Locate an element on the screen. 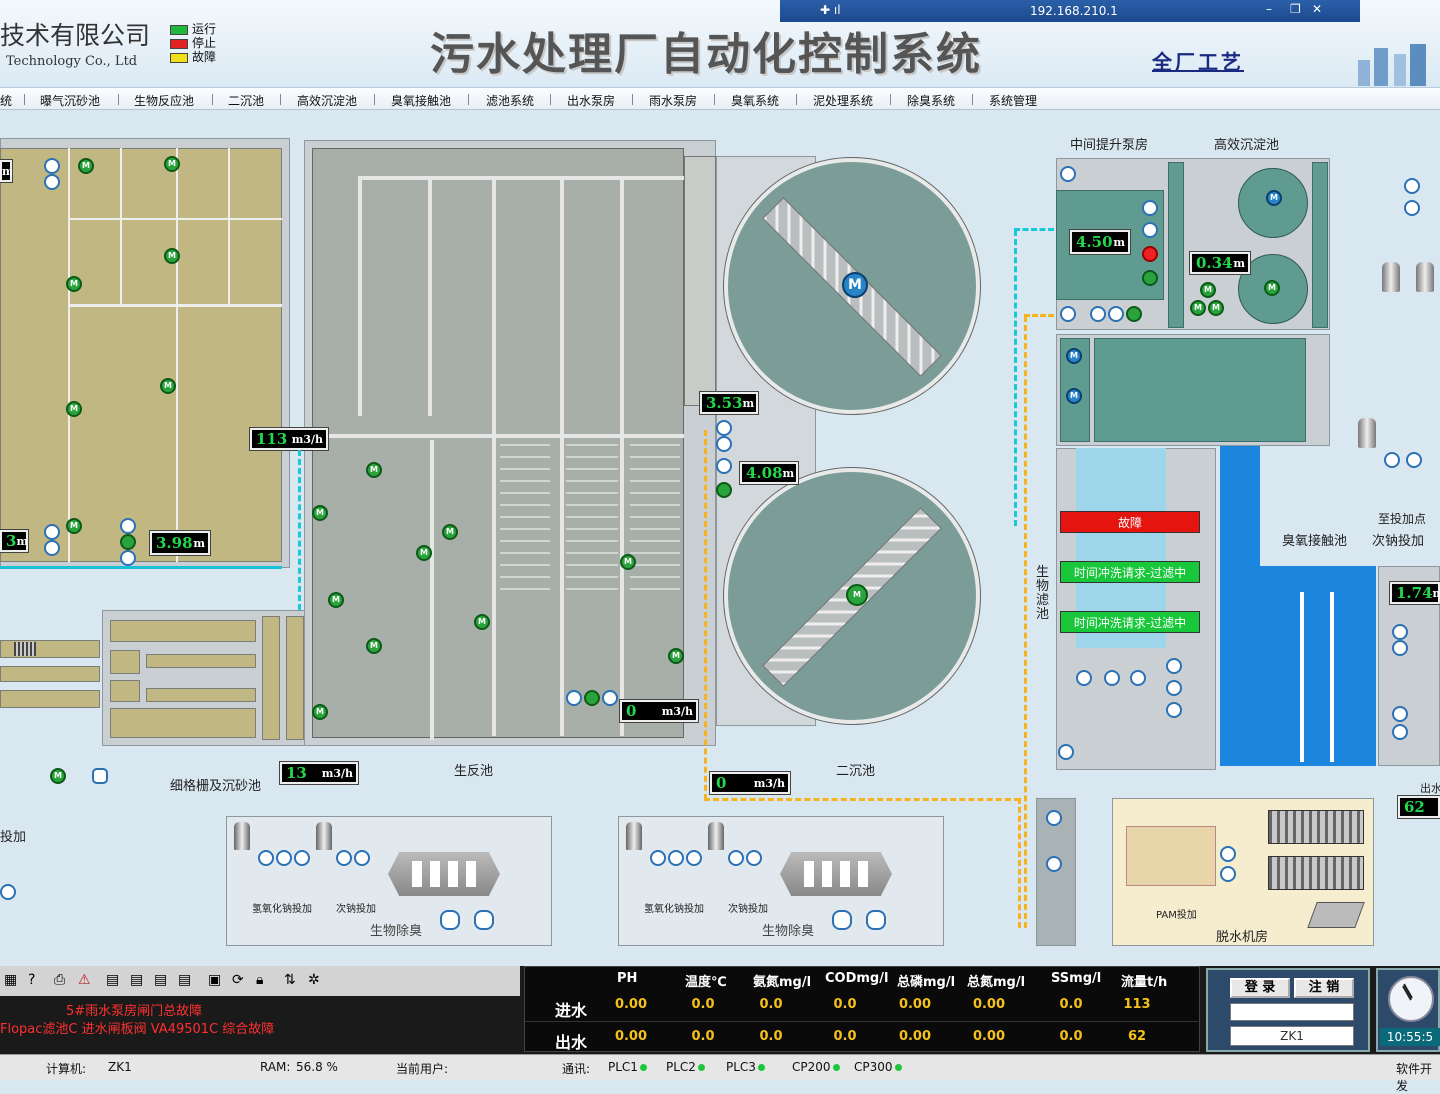 The height and width of the screenshot is (1094, 1440). overview-link: 全厂工艺 is located at coordinates (1198, 60).